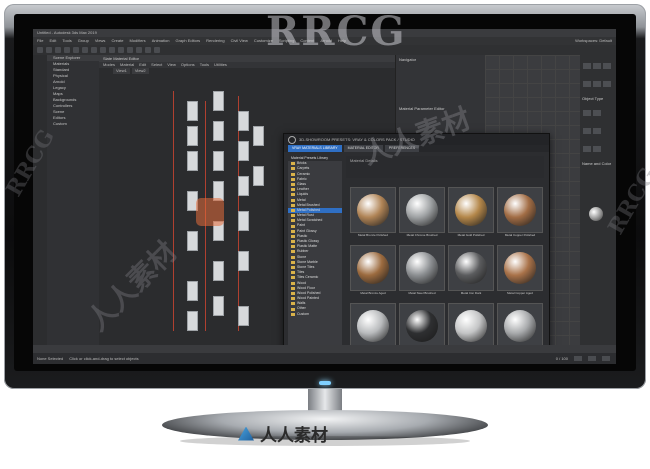 Image resolution: width=650 pixels, height=469 pixels. I want to click on key-button, so click(606, 358).